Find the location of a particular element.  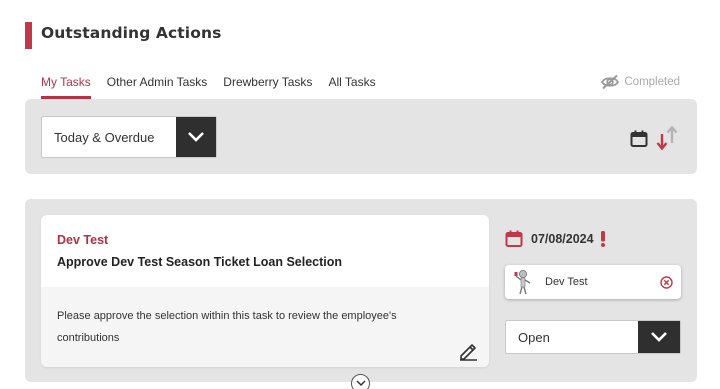

avatar is located at coordinates (522, 282).